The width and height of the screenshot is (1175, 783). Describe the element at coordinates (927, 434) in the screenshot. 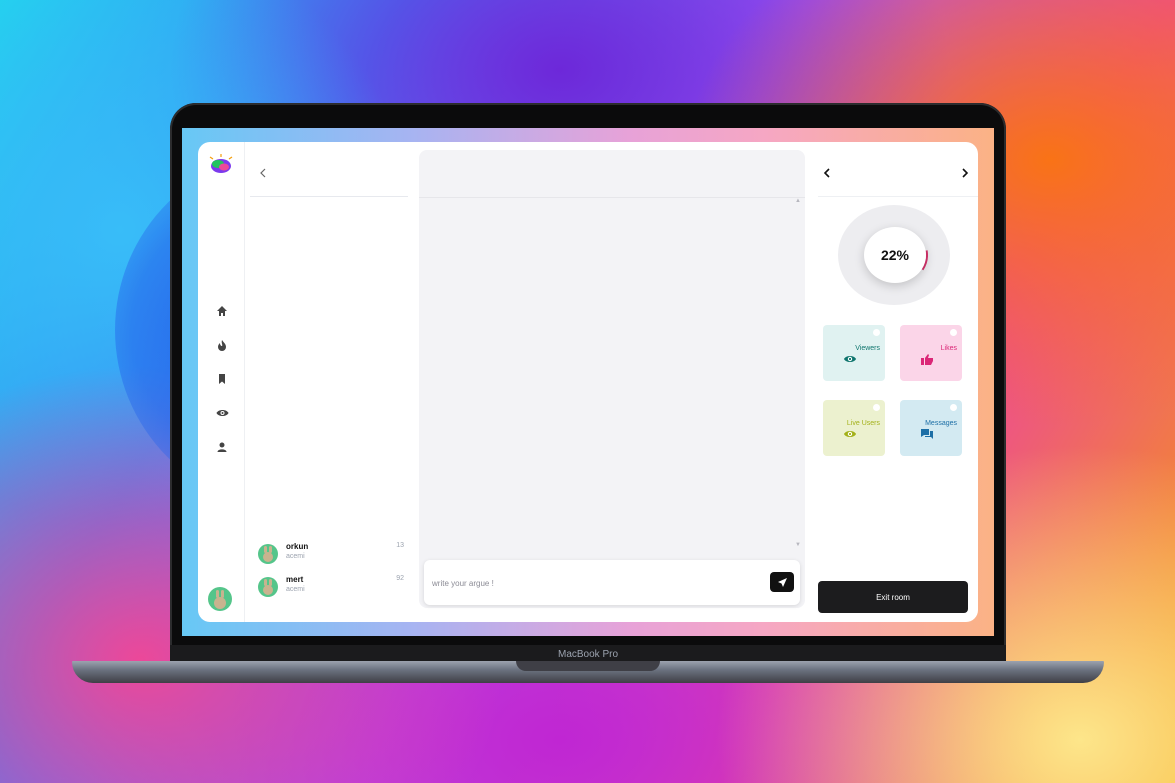

I see `chat-bubbles-icon` at that location.